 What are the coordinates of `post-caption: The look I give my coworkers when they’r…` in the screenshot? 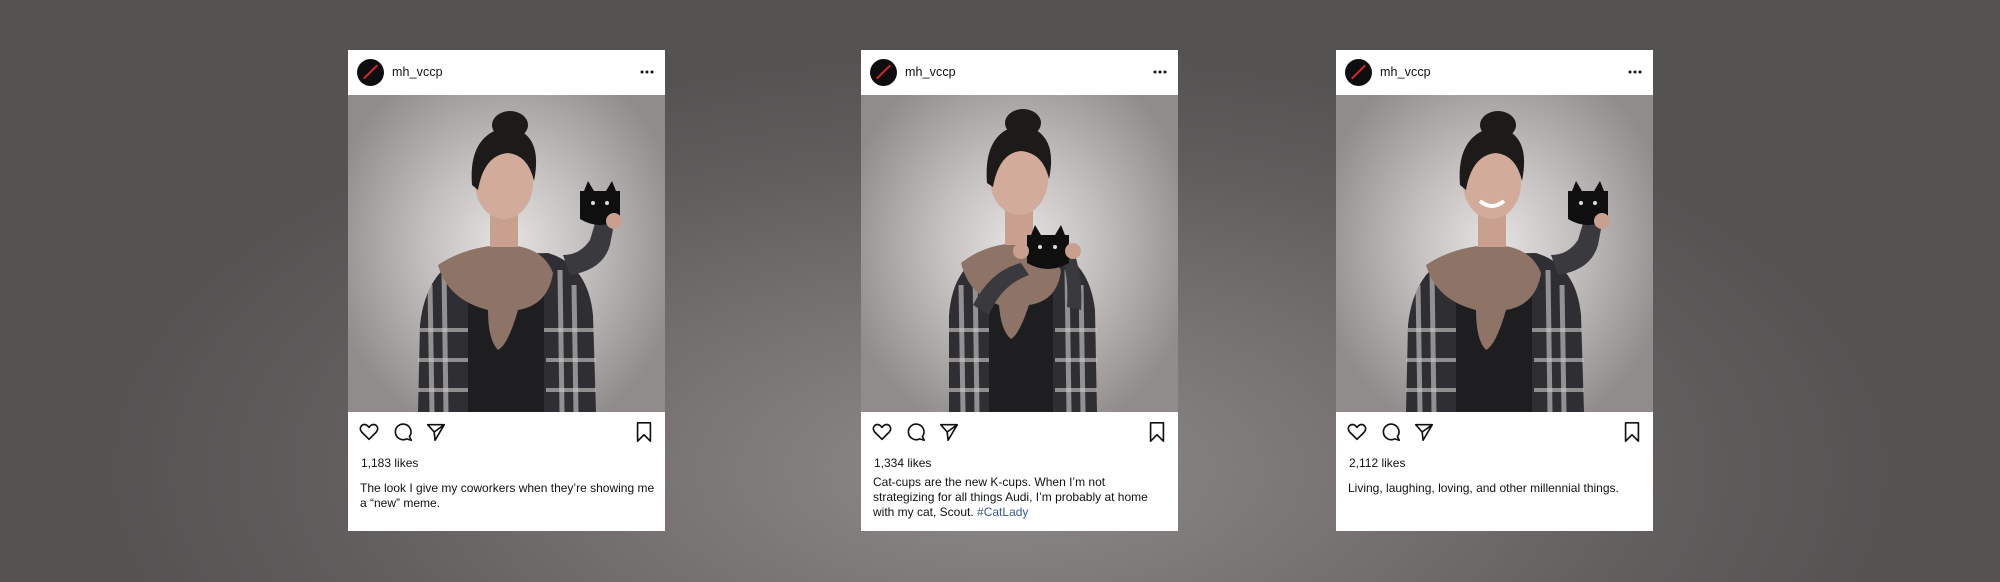 It's located at (507, 496).